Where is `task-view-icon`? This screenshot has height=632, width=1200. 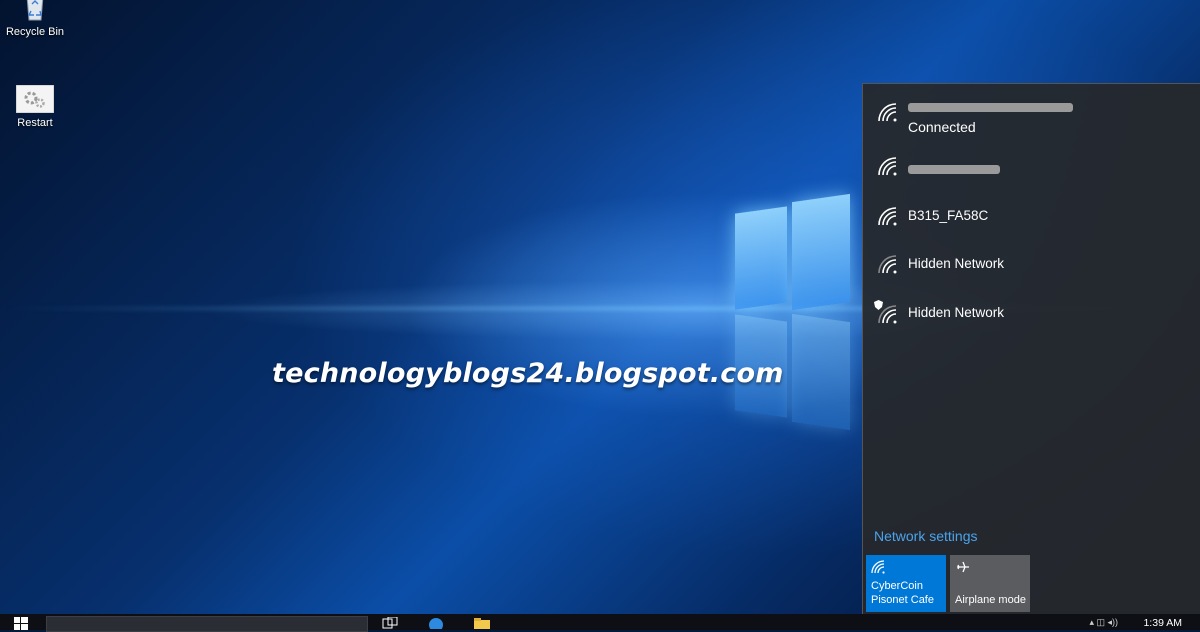 task-view-icon is located at coordinates (390, 623).